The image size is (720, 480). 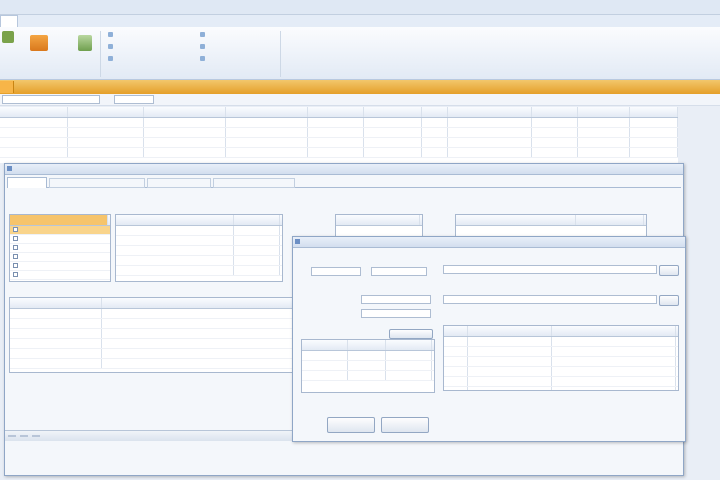 What do you see at coordinates (360, 7) in the screenshot?
I see `window-title-bar` at bounding box center [360, 7].